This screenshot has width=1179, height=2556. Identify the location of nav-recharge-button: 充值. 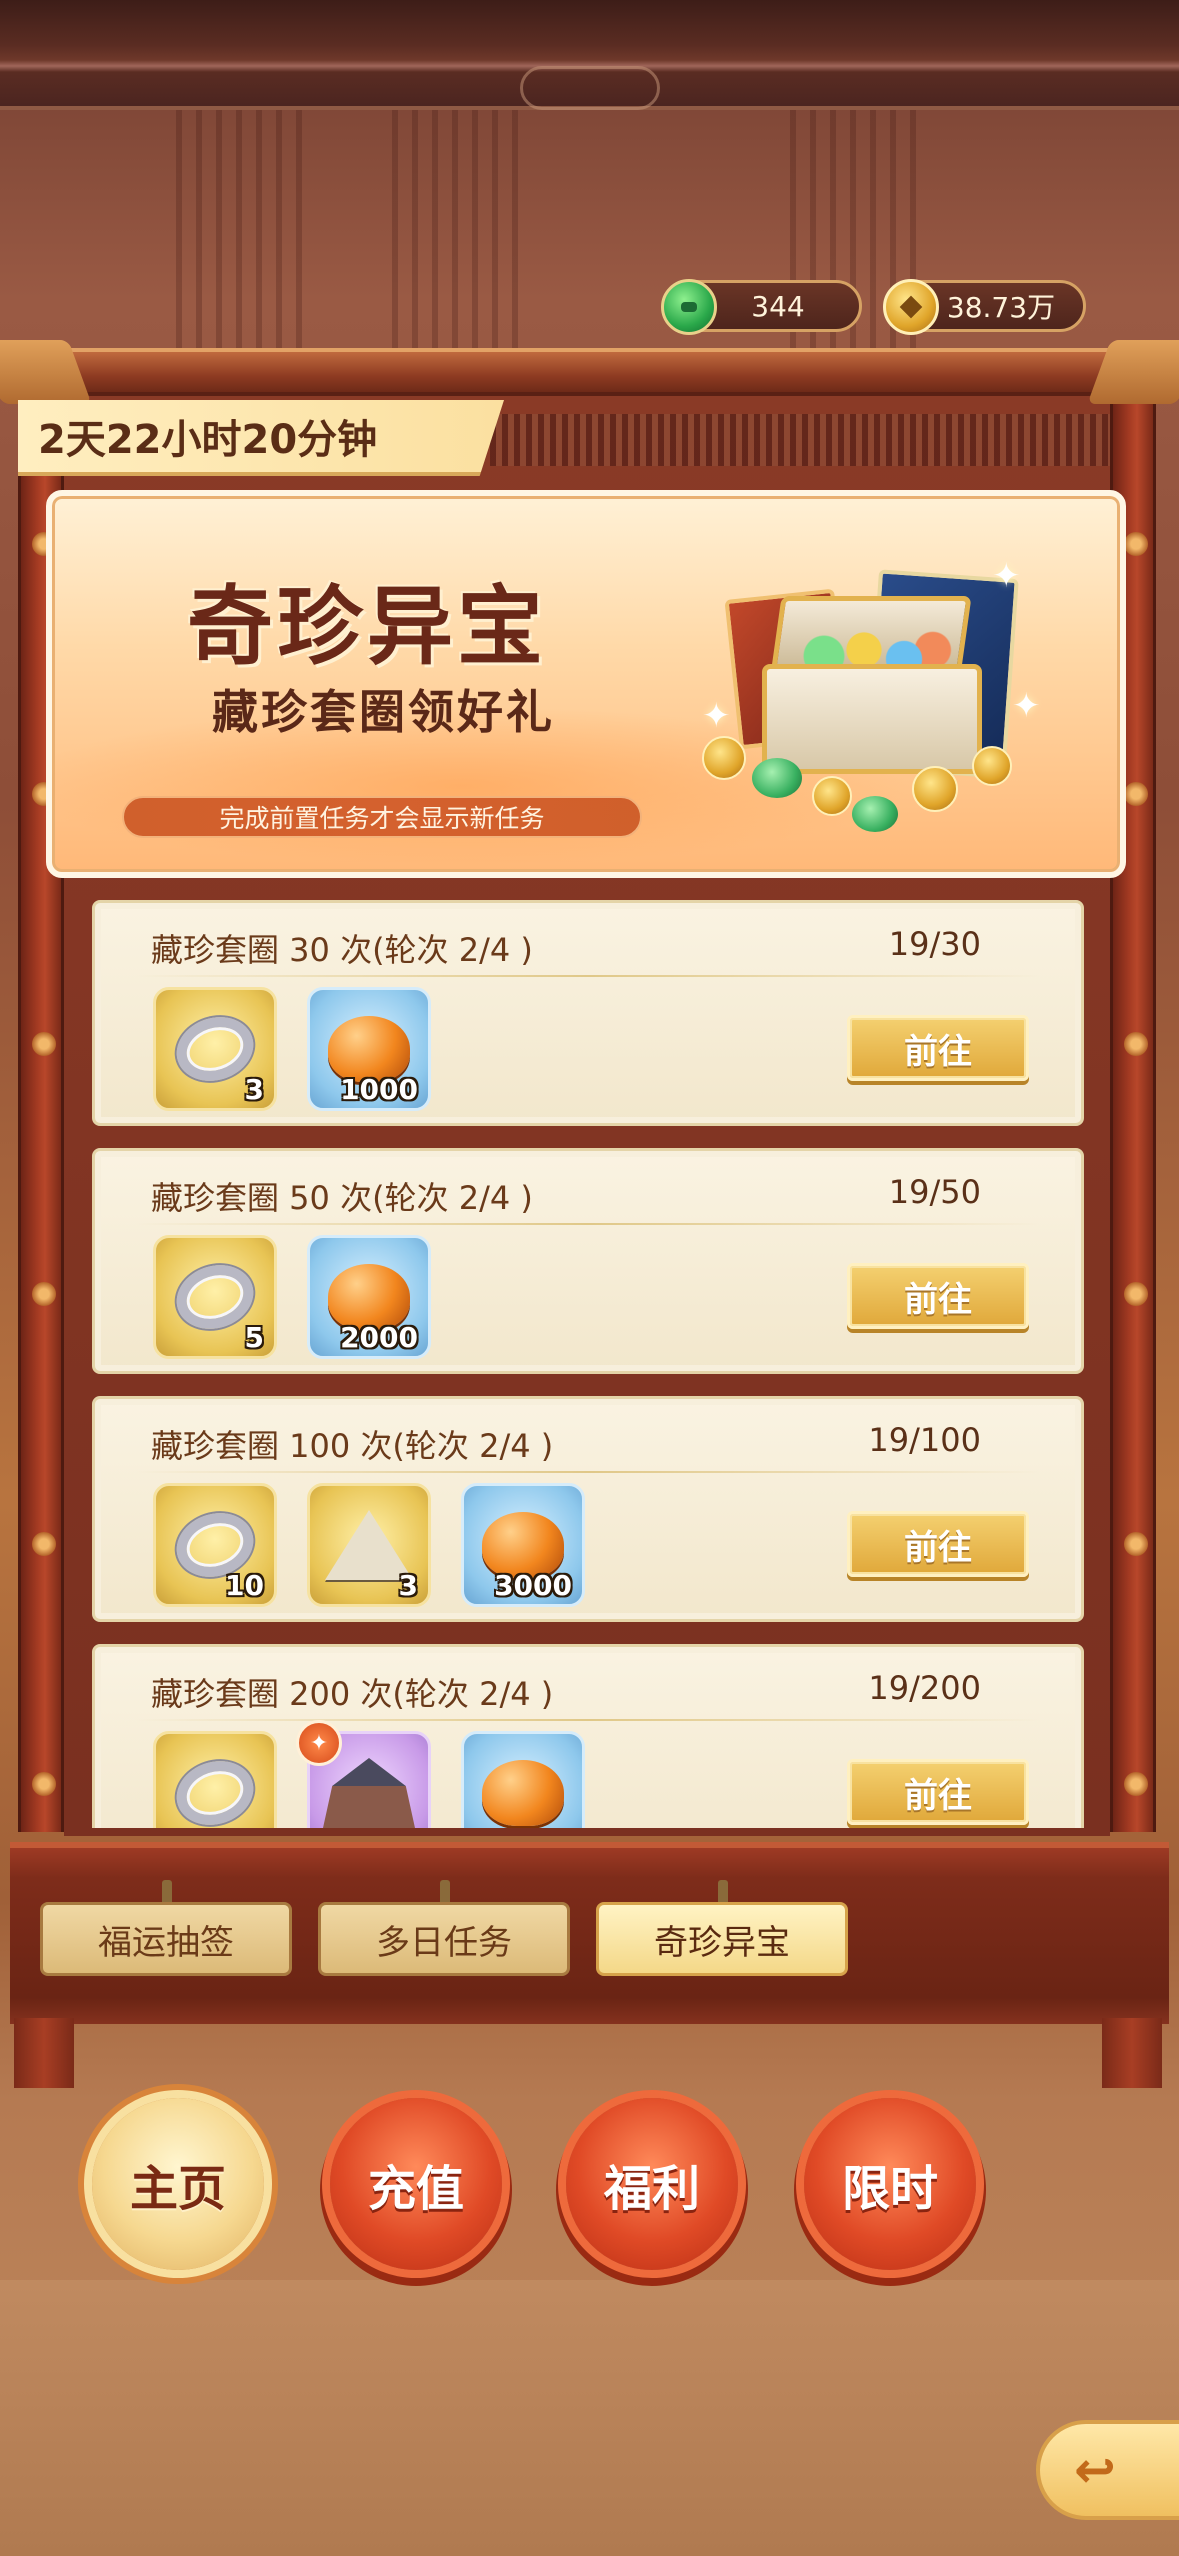
(416, 2184).